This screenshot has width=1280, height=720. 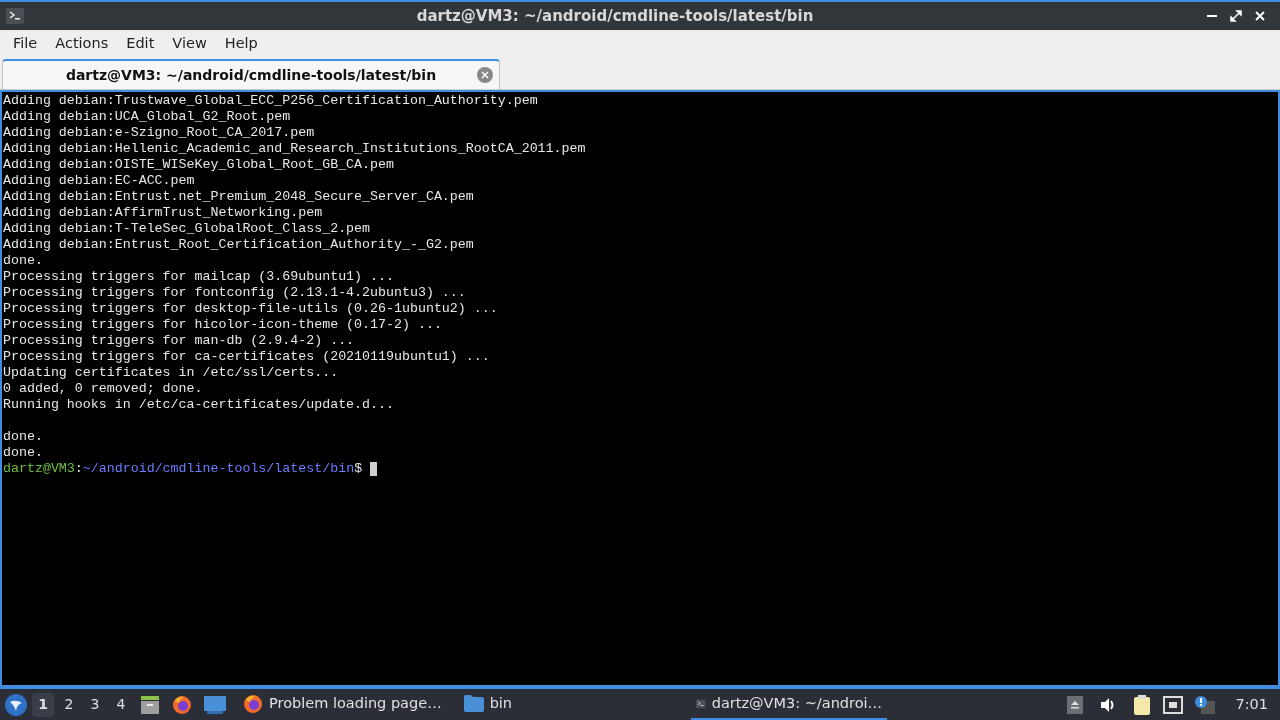 What do you see at coordinates (215, 704) in the screenshot?
I see `desktop-icon` at bounding box center [215, 704].